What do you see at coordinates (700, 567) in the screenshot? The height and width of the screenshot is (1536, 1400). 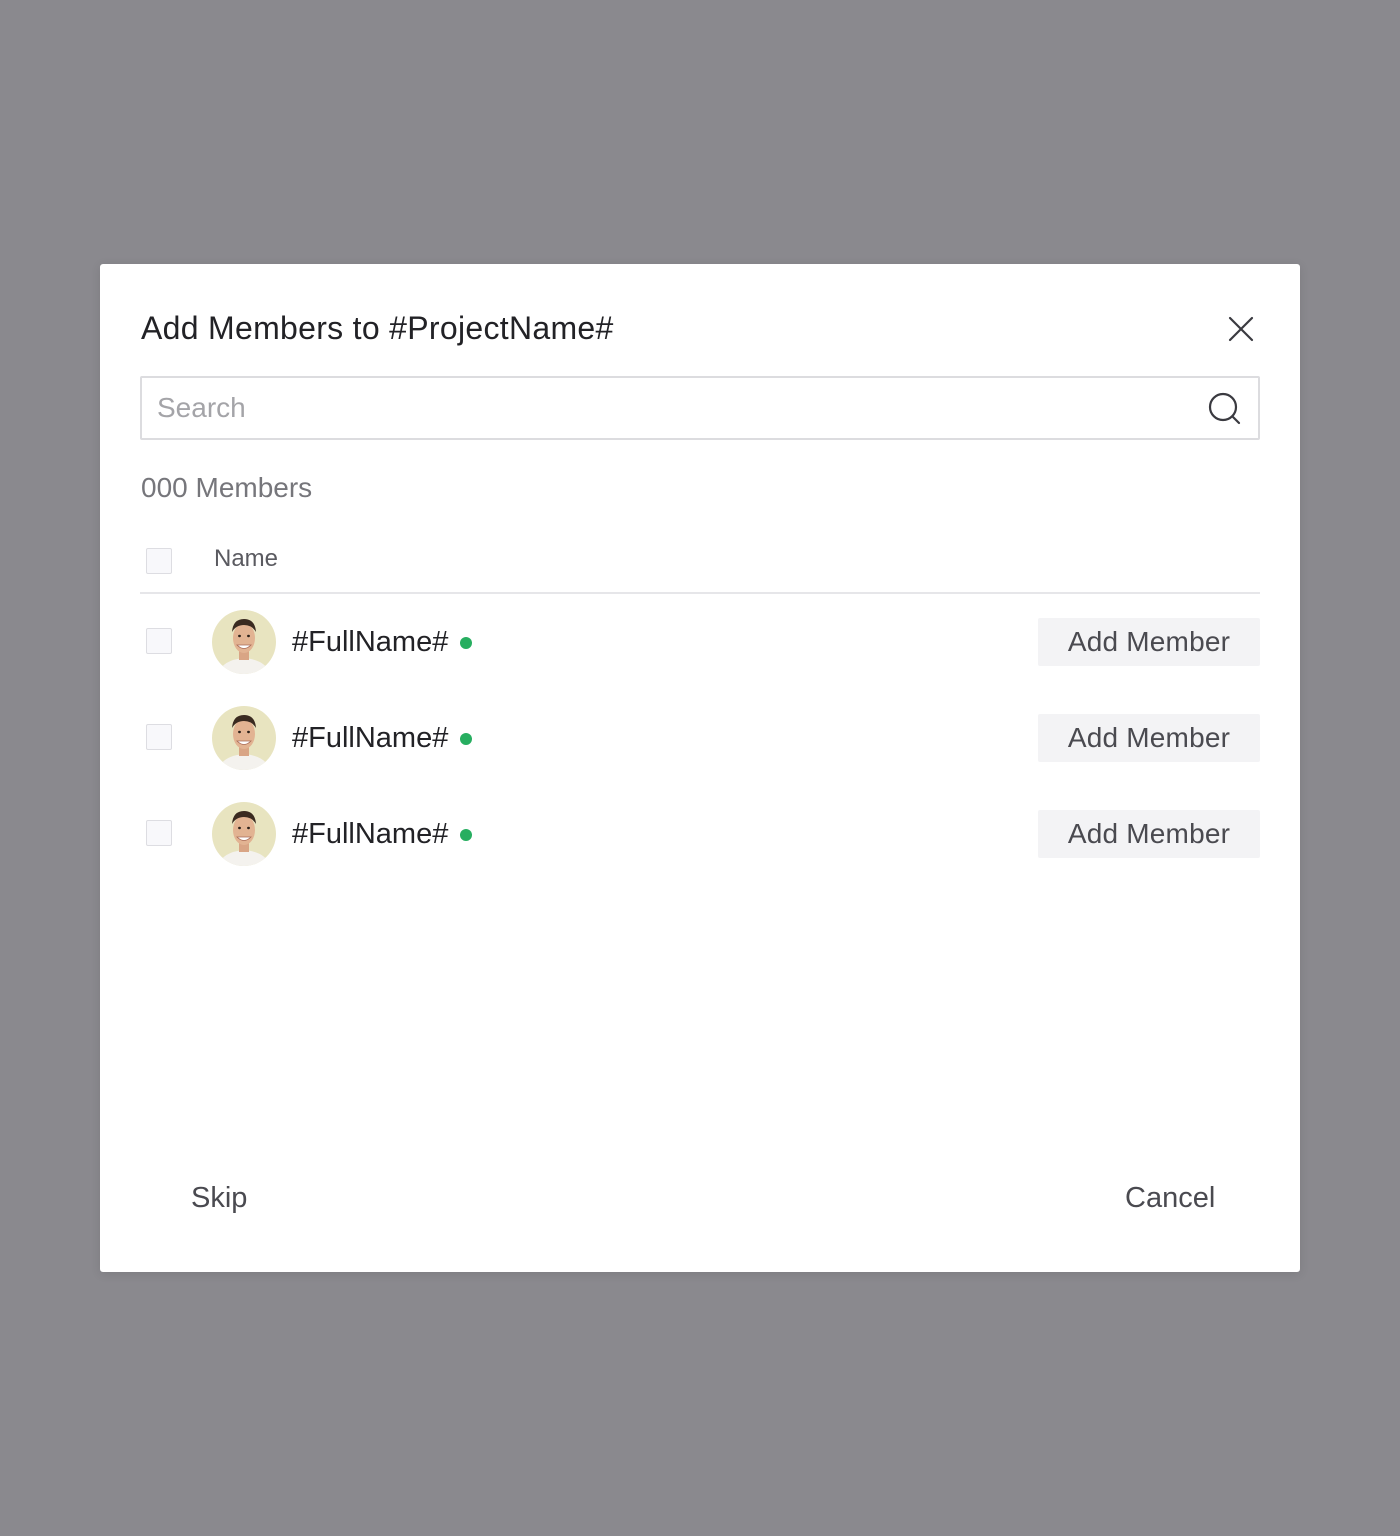 I see `table-header: Name` at bounding box center [700, 567].